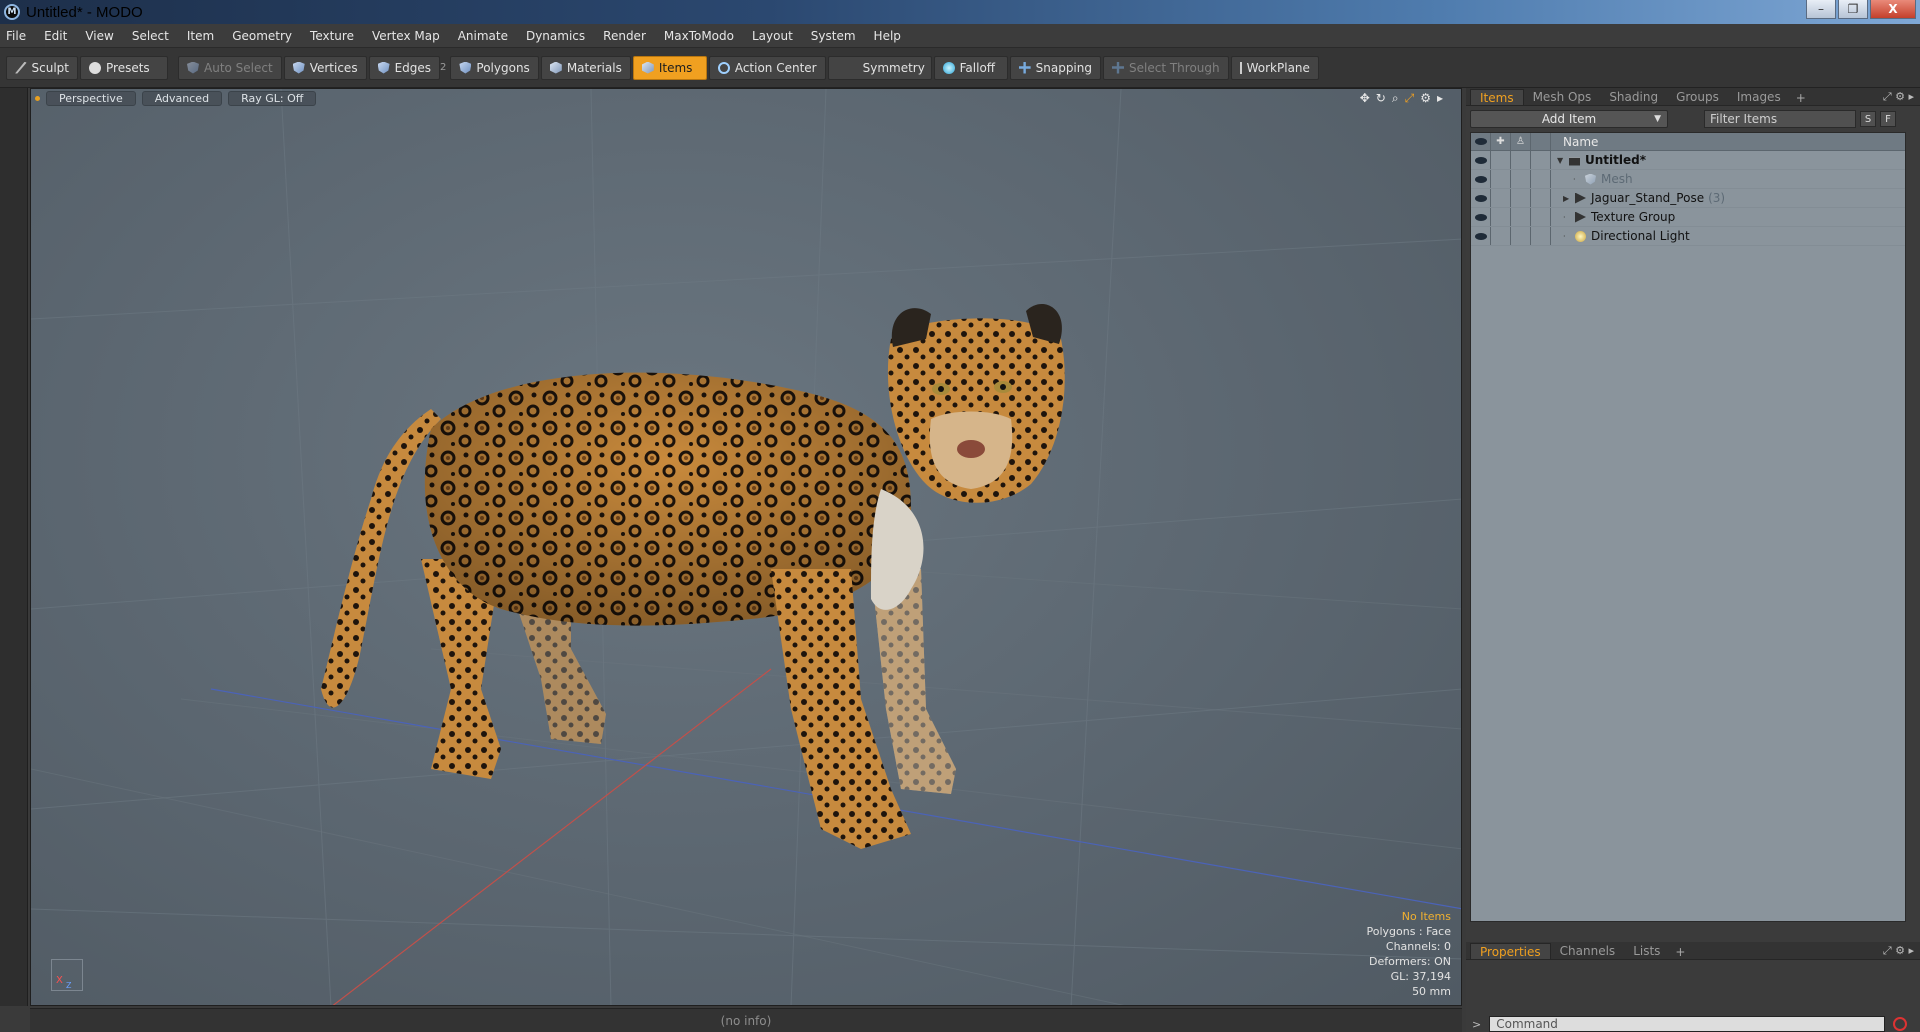 Image resolution: width=1920 pixels, height=1032 pixels. I want to click on menu-system: System, so click(833, 36).